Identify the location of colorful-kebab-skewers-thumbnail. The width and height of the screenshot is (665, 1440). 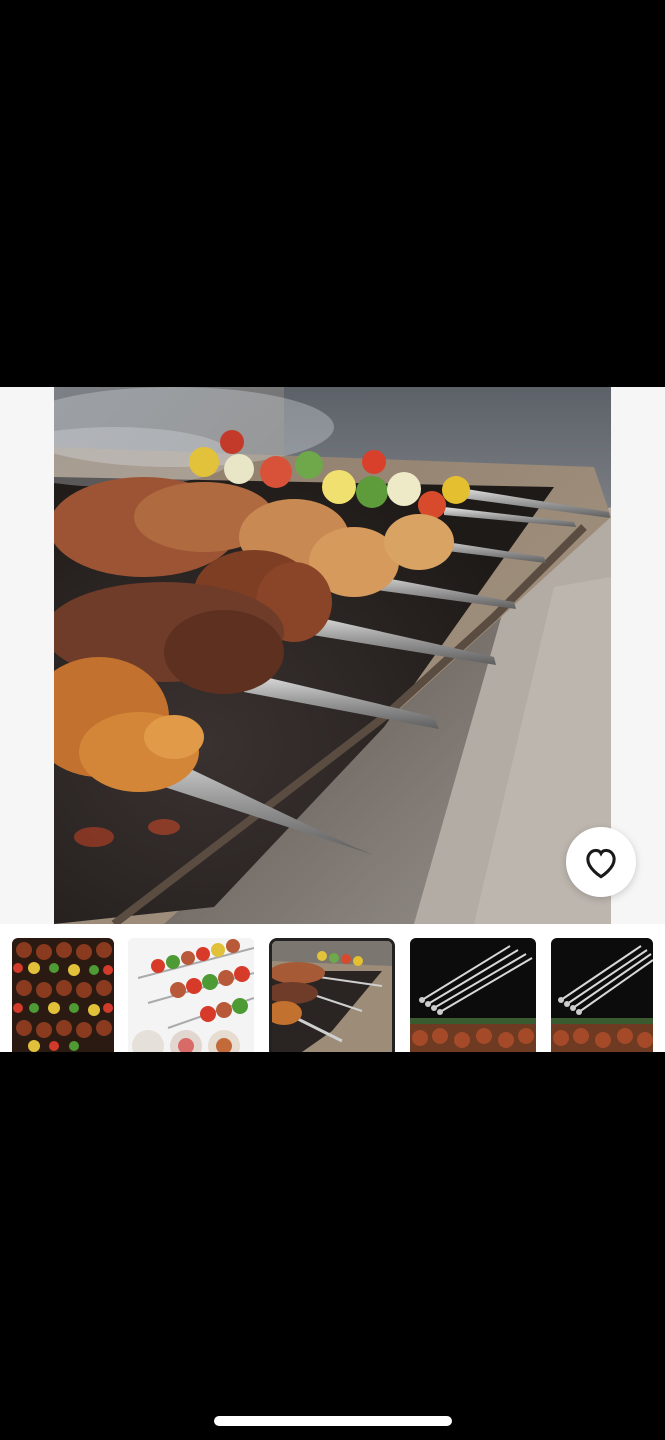
(63, 995).